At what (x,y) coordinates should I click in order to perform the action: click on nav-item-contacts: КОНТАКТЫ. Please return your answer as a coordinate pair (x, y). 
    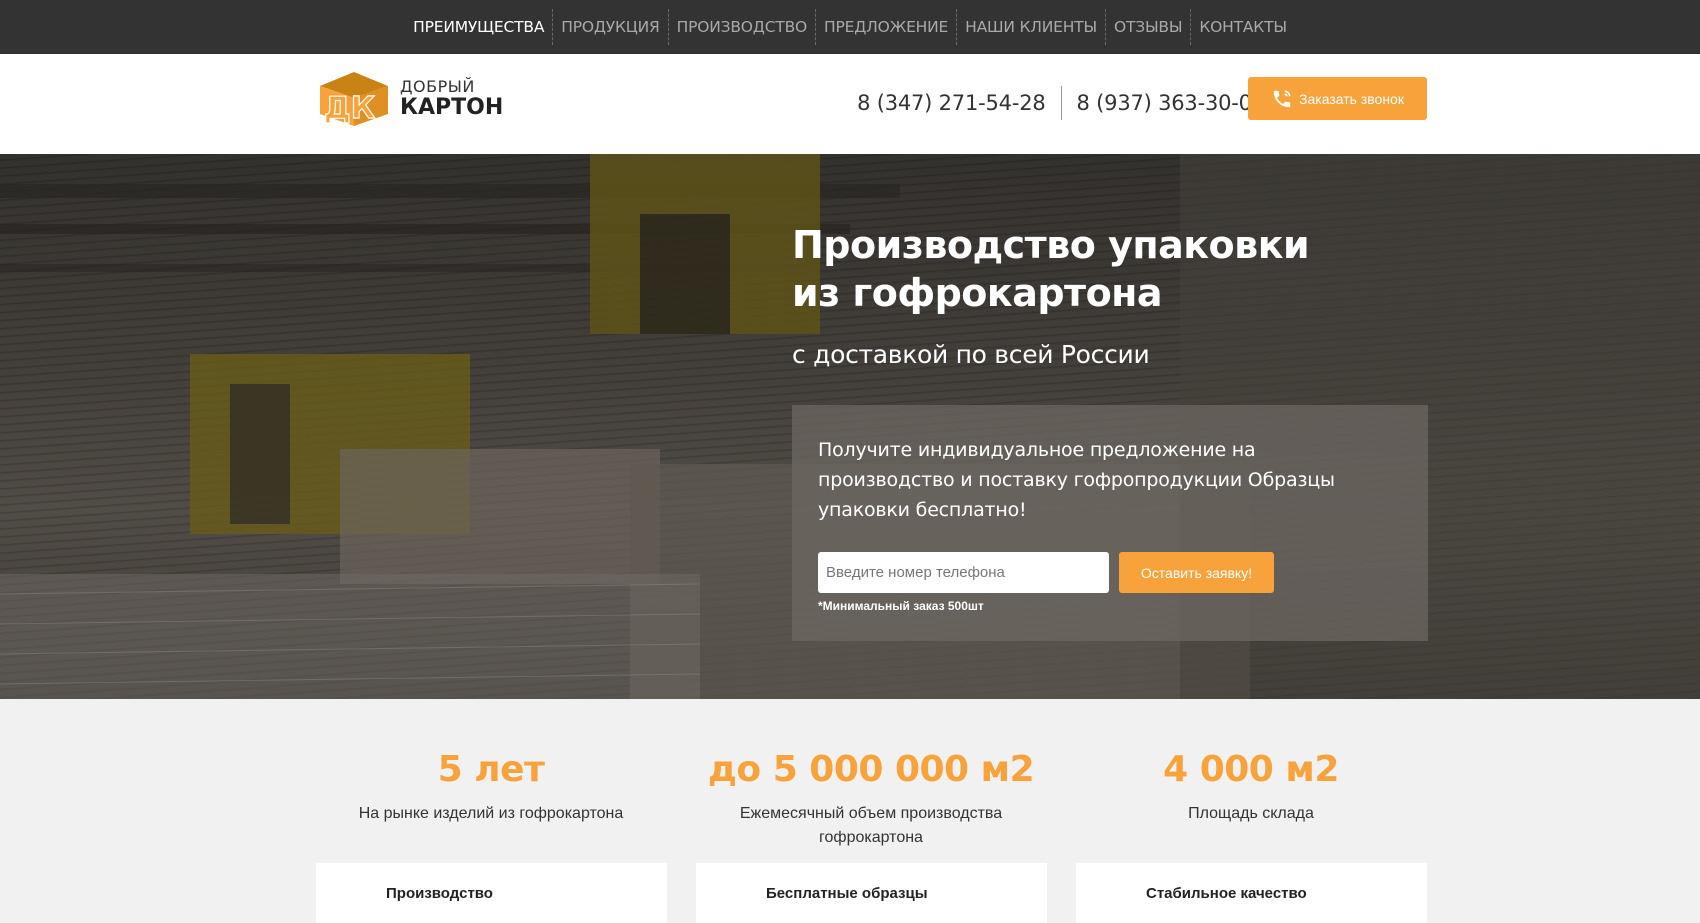
    Looking at the image, I should click on (1242, 27).